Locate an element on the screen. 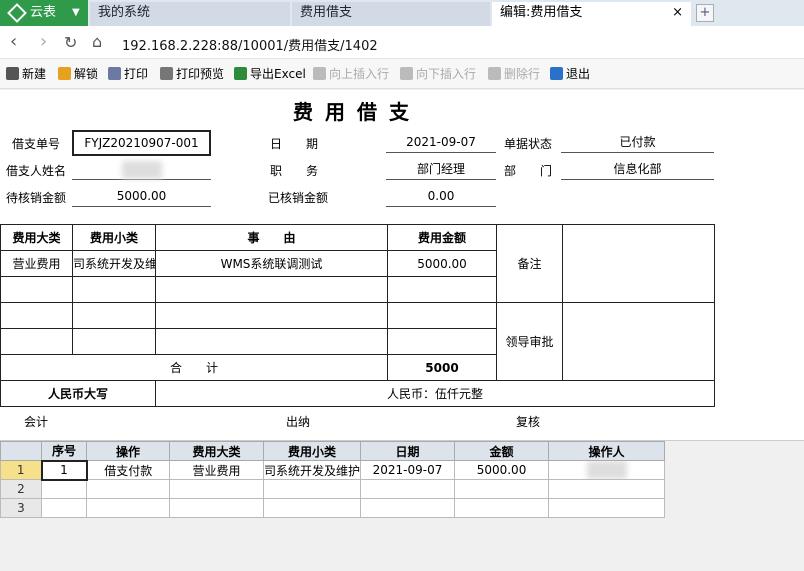 This screenshot has height=571, width=804. grid-cell-seq: 1 is located at coordinates (64, 470).